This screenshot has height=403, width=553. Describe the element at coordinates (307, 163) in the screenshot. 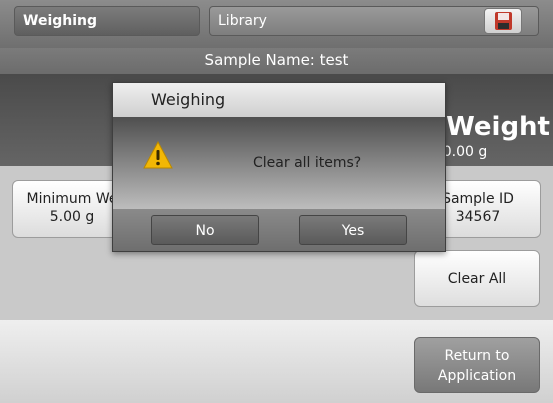

I see `dialog-message: Clear all items?` at that location.